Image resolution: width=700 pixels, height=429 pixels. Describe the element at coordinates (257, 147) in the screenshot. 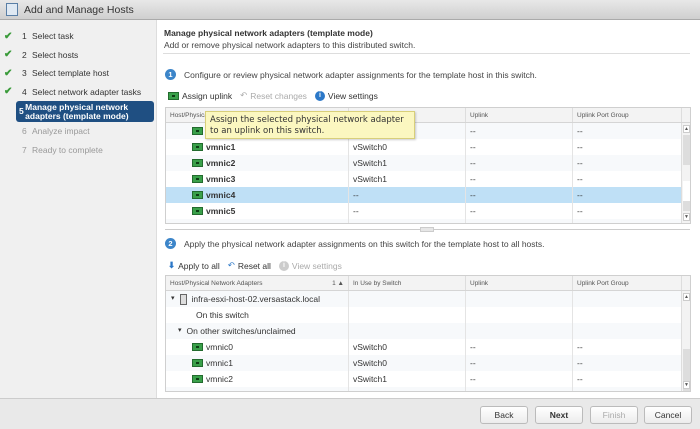

I see `adapter-cell: vmnic1` at that location.